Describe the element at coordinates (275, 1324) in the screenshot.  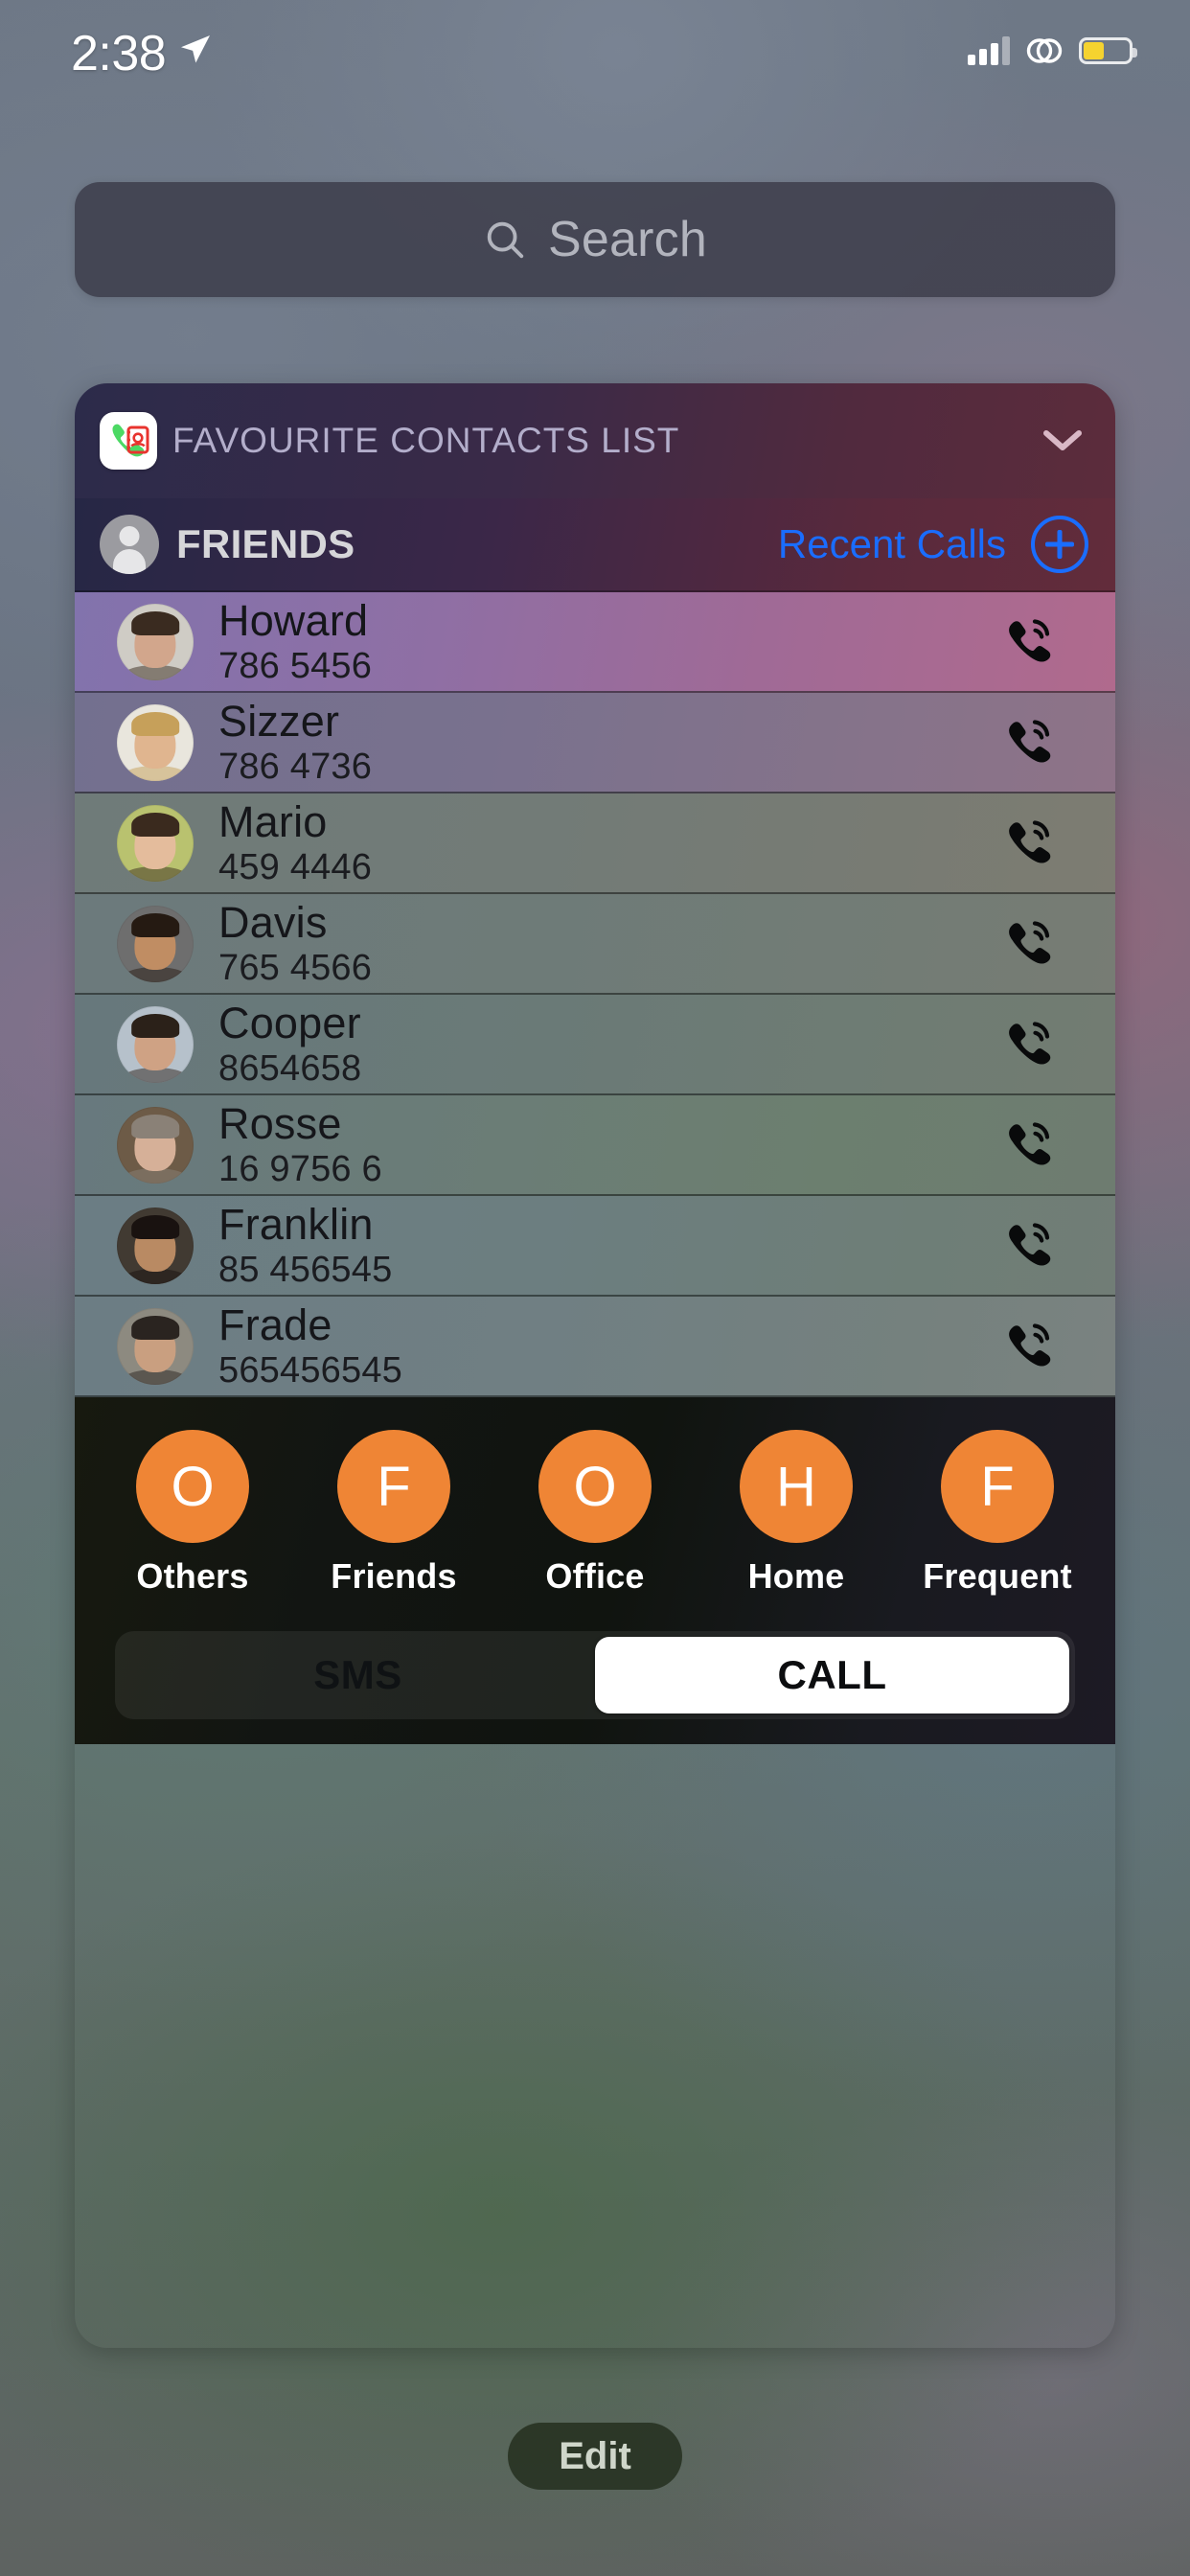
I see `contact-name: Frade` at that location.